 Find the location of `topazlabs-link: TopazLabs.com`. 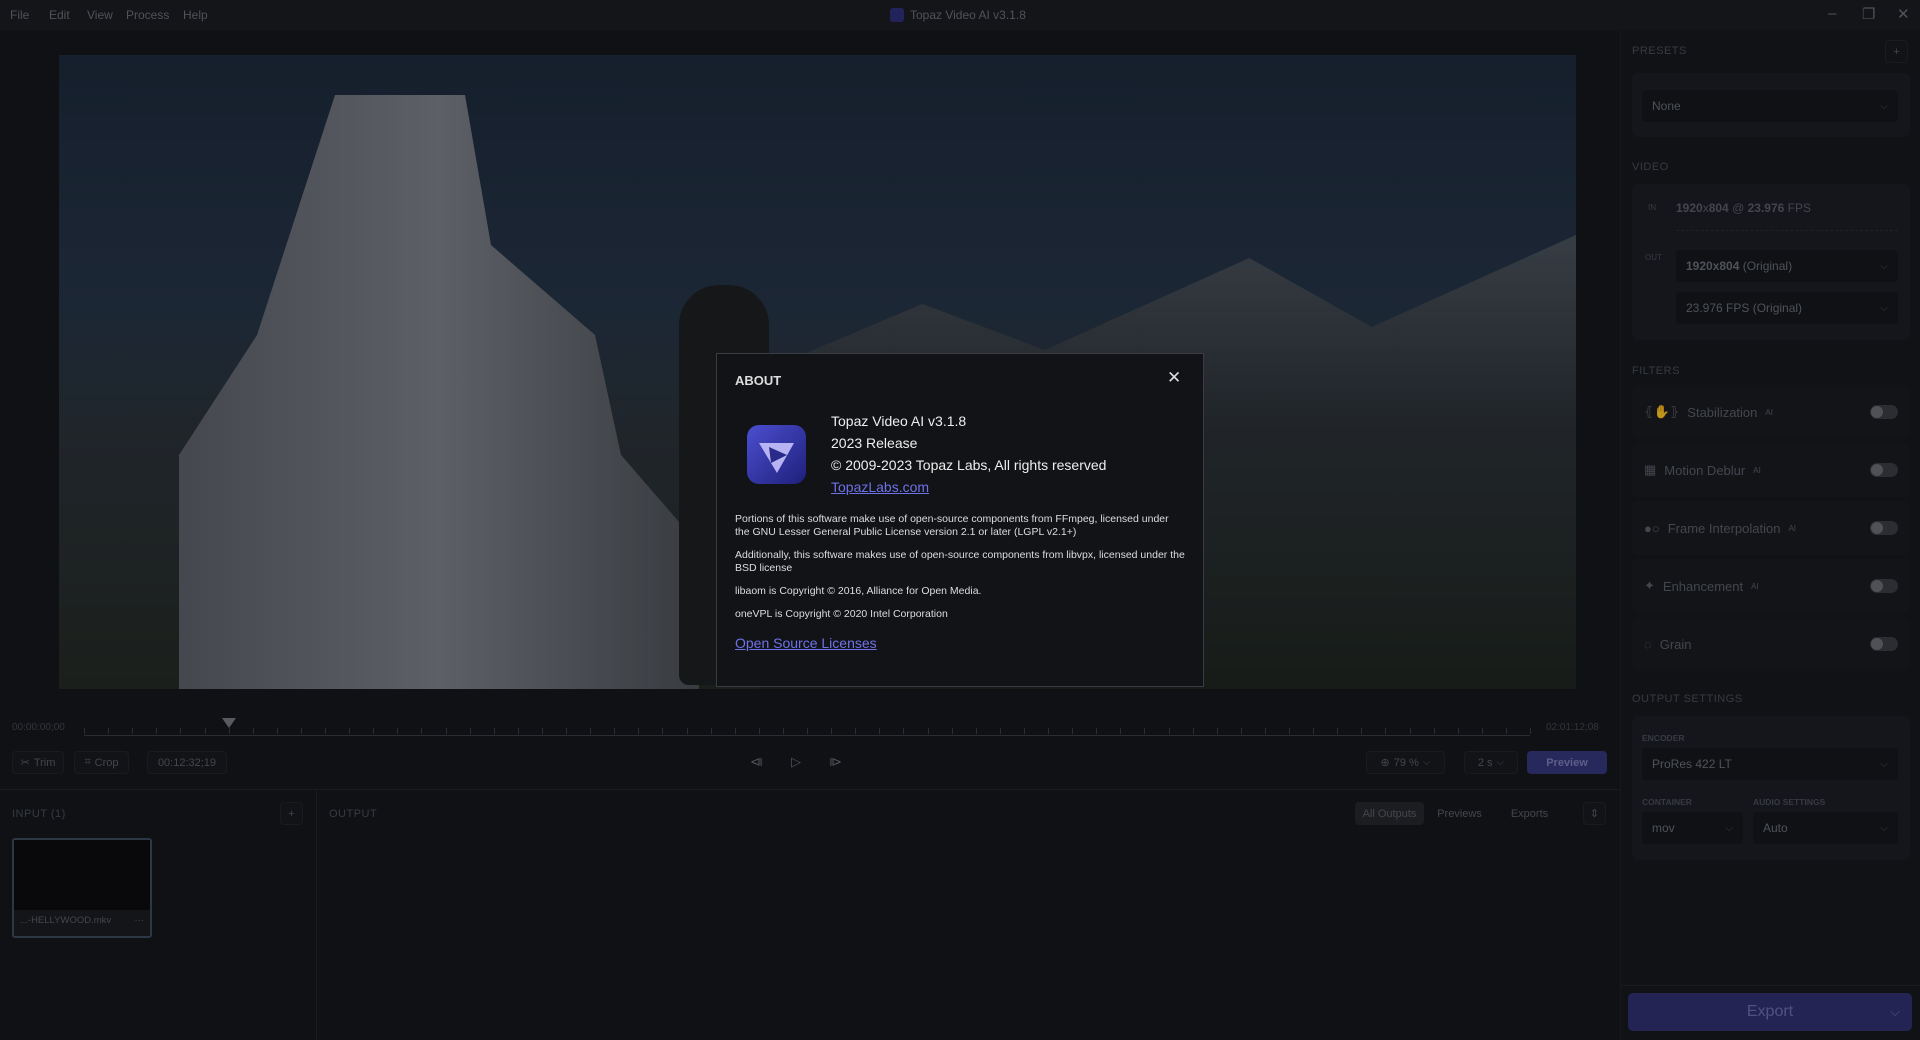

topazlabs-link: TopazLabs.com is located at coordinates (880, 487).